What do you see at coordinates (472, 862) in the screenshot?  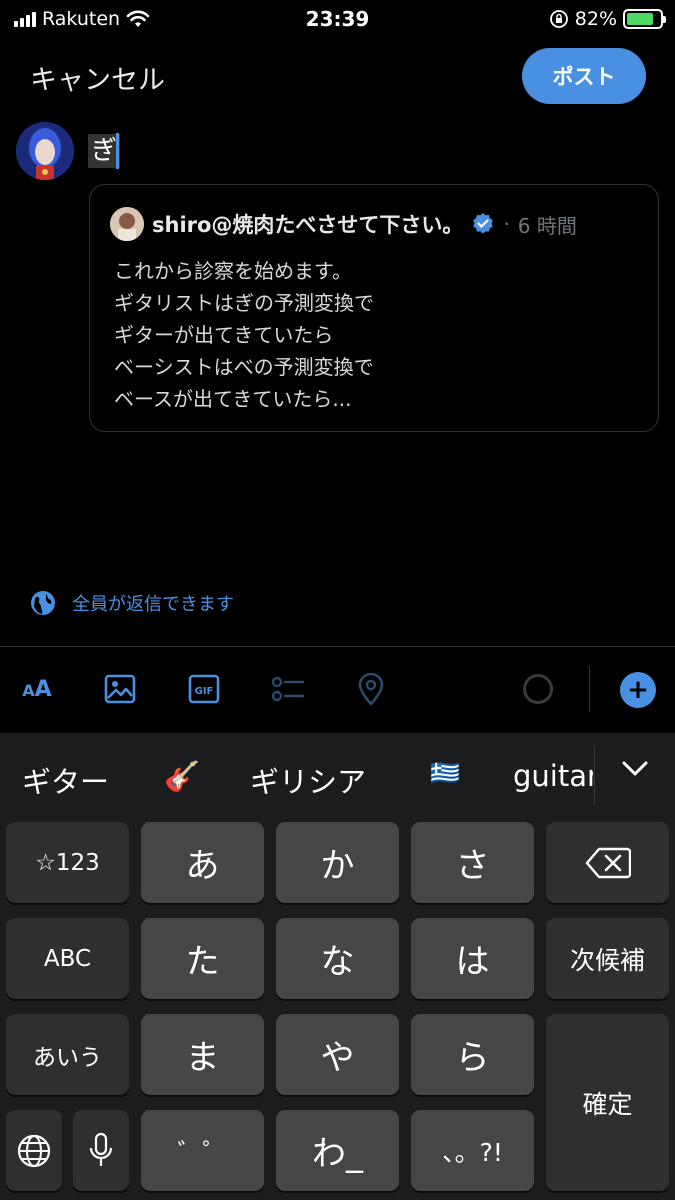 I see `key-sa: さ` at bounding box center [472, 862].